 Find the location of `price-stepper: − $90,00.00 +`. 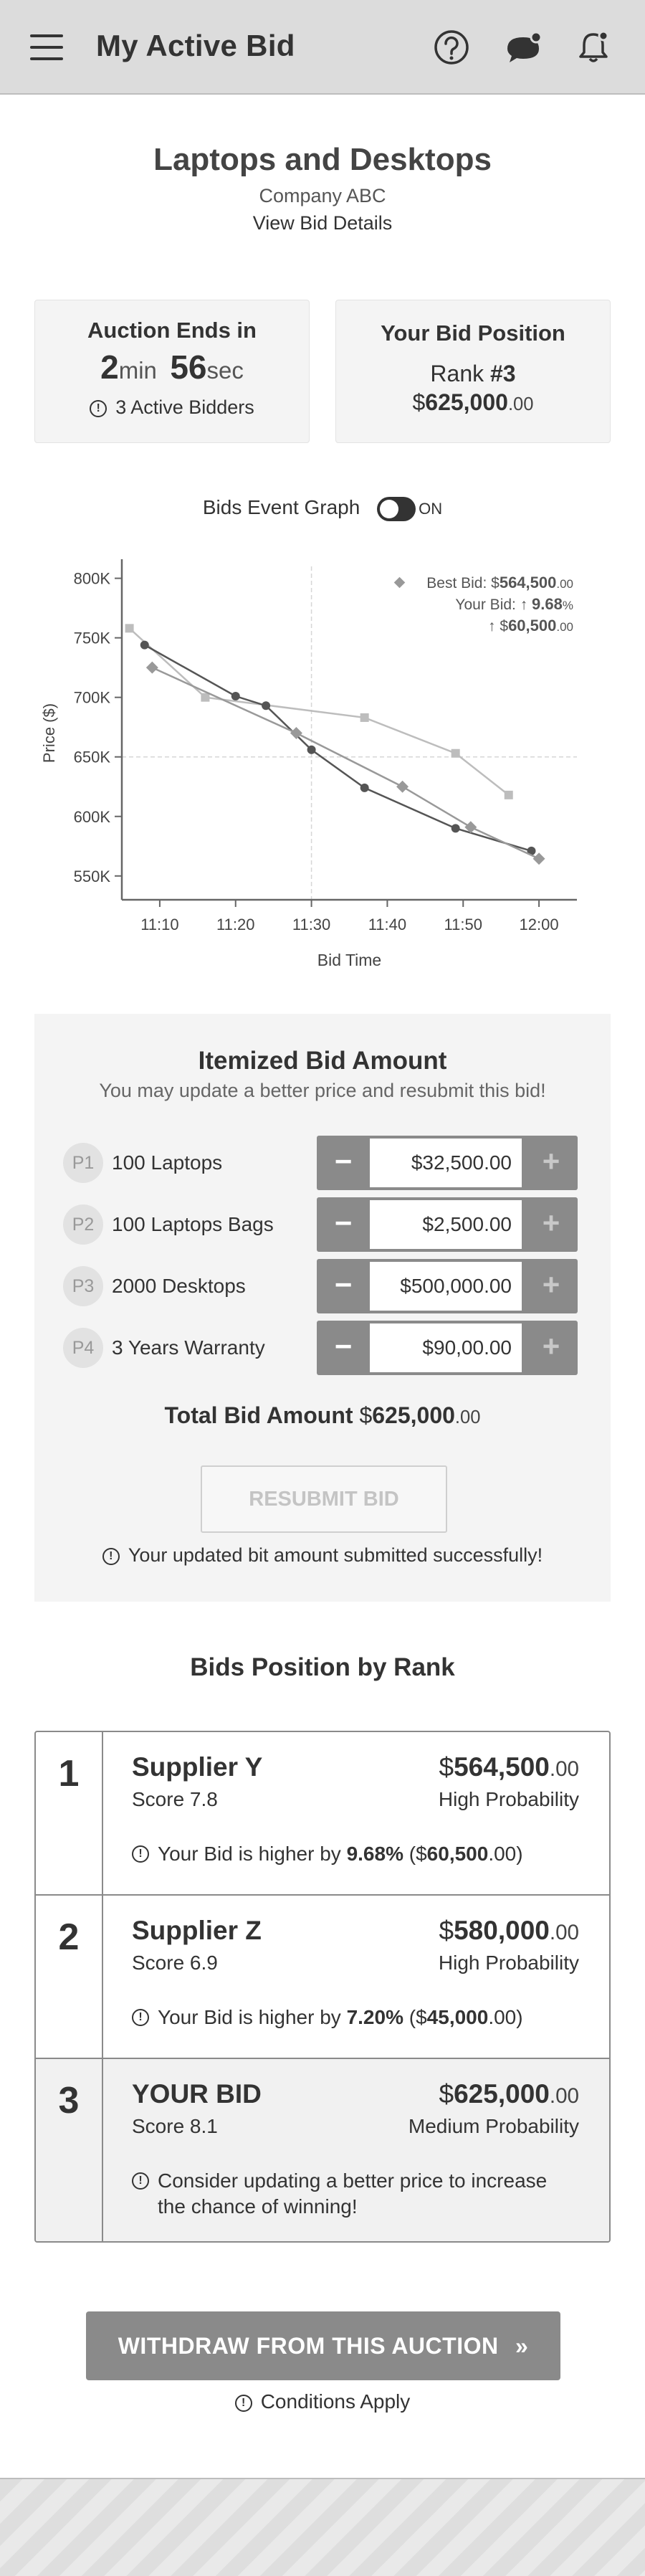

price-stepper: − $90,00.00 + is located at coordinates (447, 1348).